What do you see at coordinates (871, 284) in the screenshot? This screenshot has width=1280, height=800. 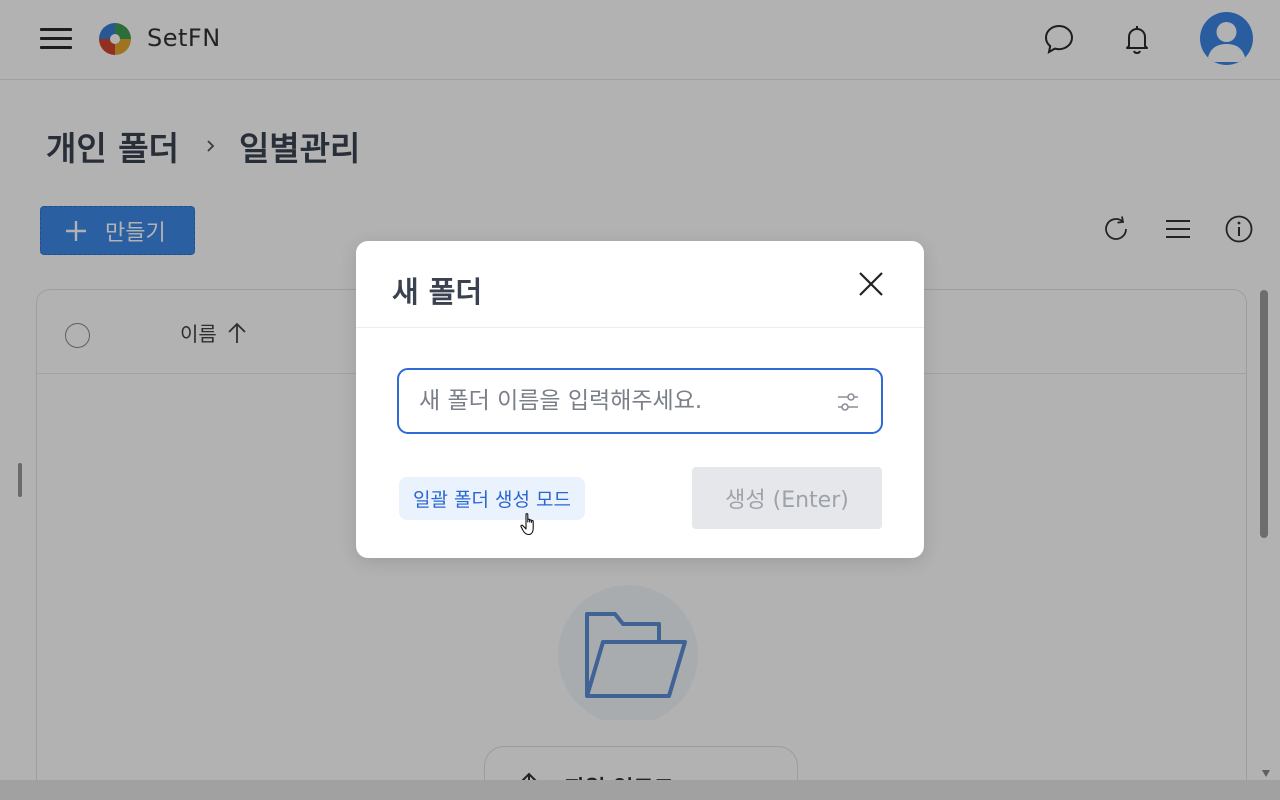 I see `close-icon` at bounding box center [871, 284].